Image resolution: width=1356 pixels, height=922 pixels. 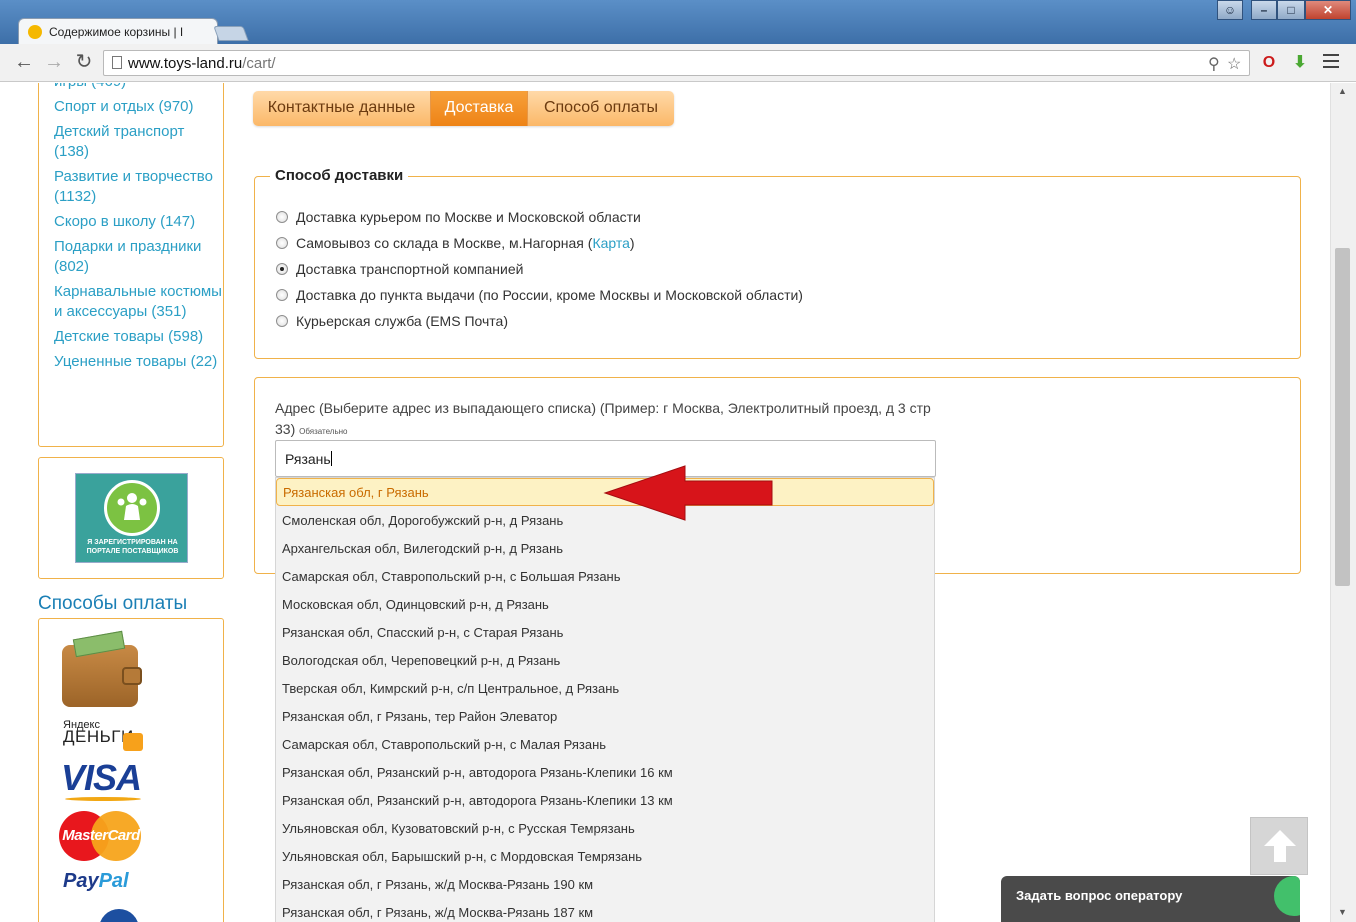 I want to click on address-bar: www.toys-land.ru/cart/ ⚲ ☆, so click(x=676, y=63).